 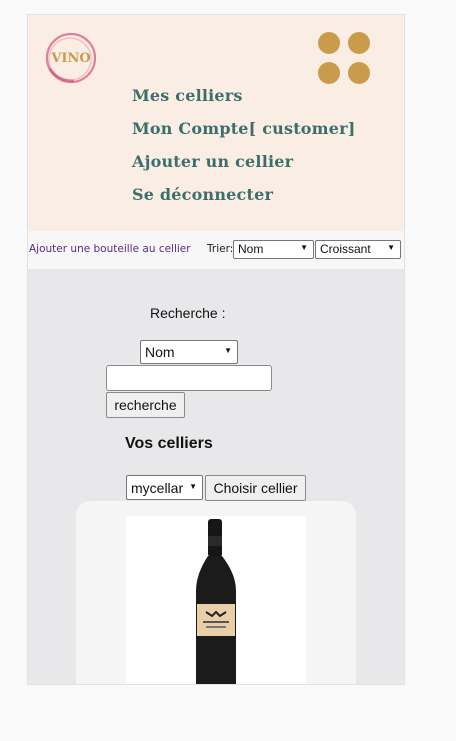 What do you see at coordinates (244, 163) in the screenshot?
I see `nav-item-ajouter-cellier: Ajouter un cellier` at bounding box center [244, 163].